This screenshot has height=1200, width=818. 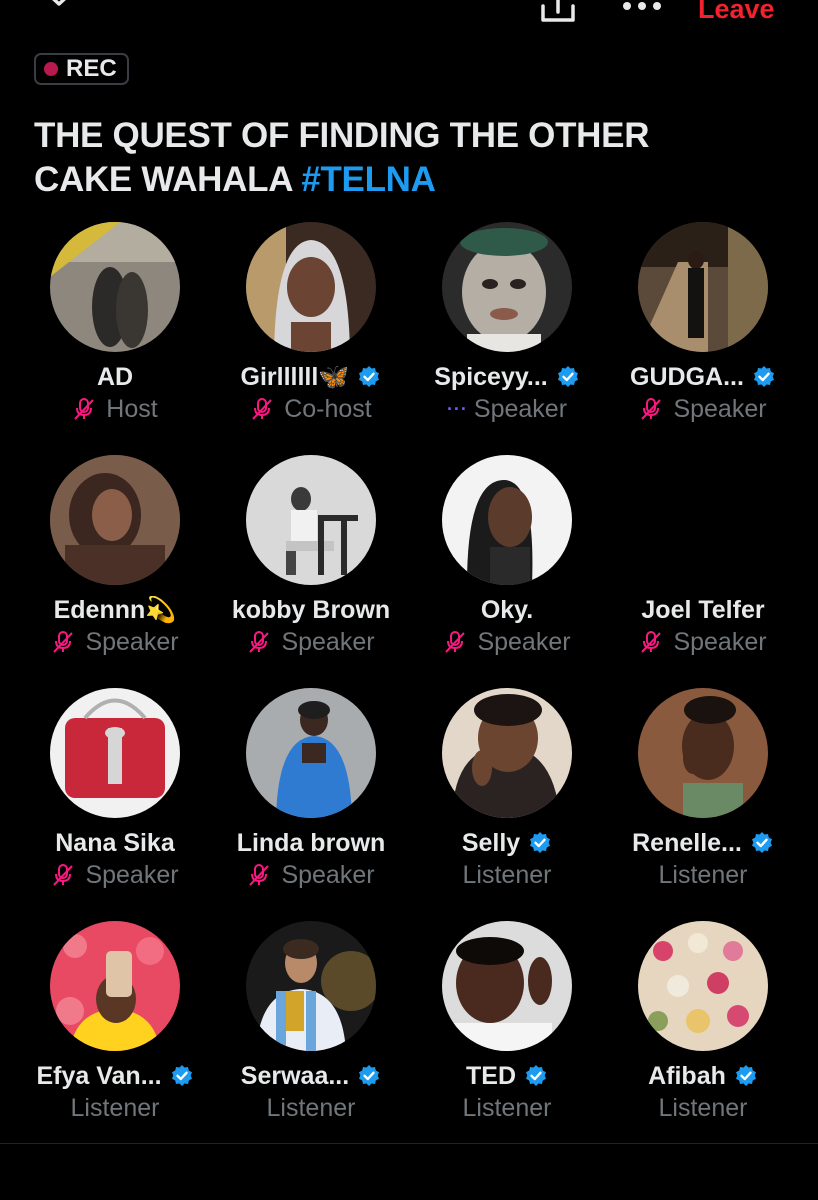 I want to click on participant-name-text: kobby Brown, so click(x=311, y=609).